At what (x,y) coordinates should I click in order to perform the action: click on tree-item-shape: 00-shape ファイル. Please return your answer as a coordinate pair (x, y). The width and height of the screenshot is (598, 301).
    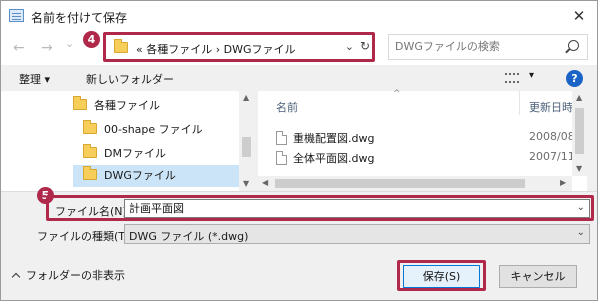
    Looking at the image, I should click on (143, 130).